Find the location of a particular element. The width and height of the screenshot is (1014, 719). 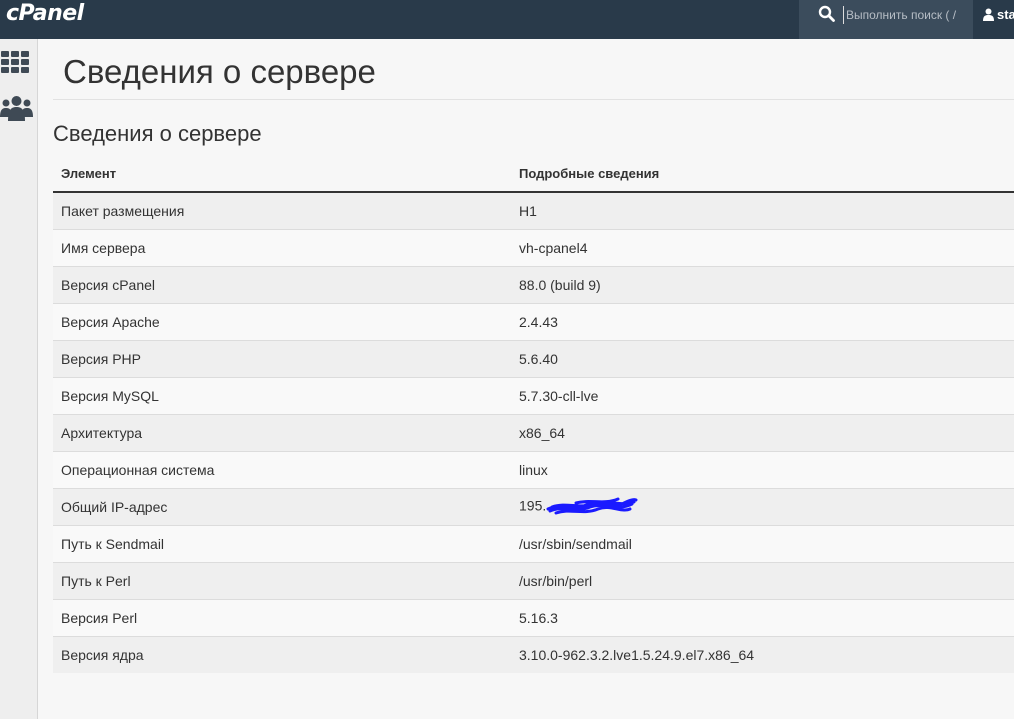

row-item: Версия Perl is located at coordinates (282, 617).